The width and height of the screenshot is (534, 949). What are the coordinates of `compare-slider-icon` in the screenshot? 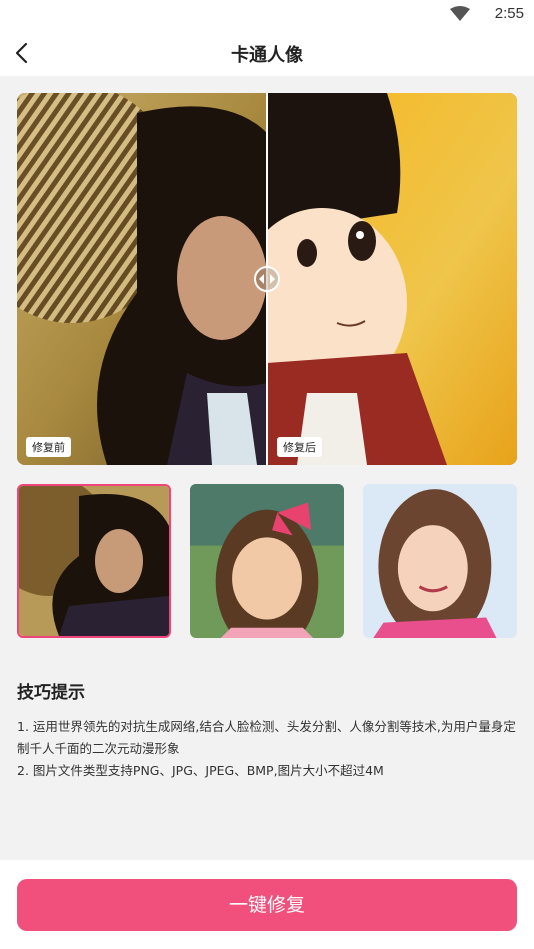 It's located at (267, 279).